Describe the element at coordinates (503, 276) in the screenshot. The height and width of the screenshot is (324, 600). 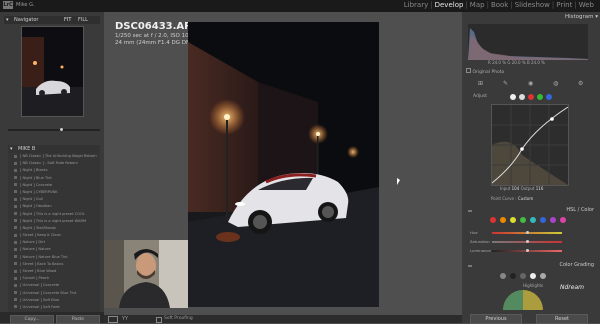
I see `three-way-button` at that location.